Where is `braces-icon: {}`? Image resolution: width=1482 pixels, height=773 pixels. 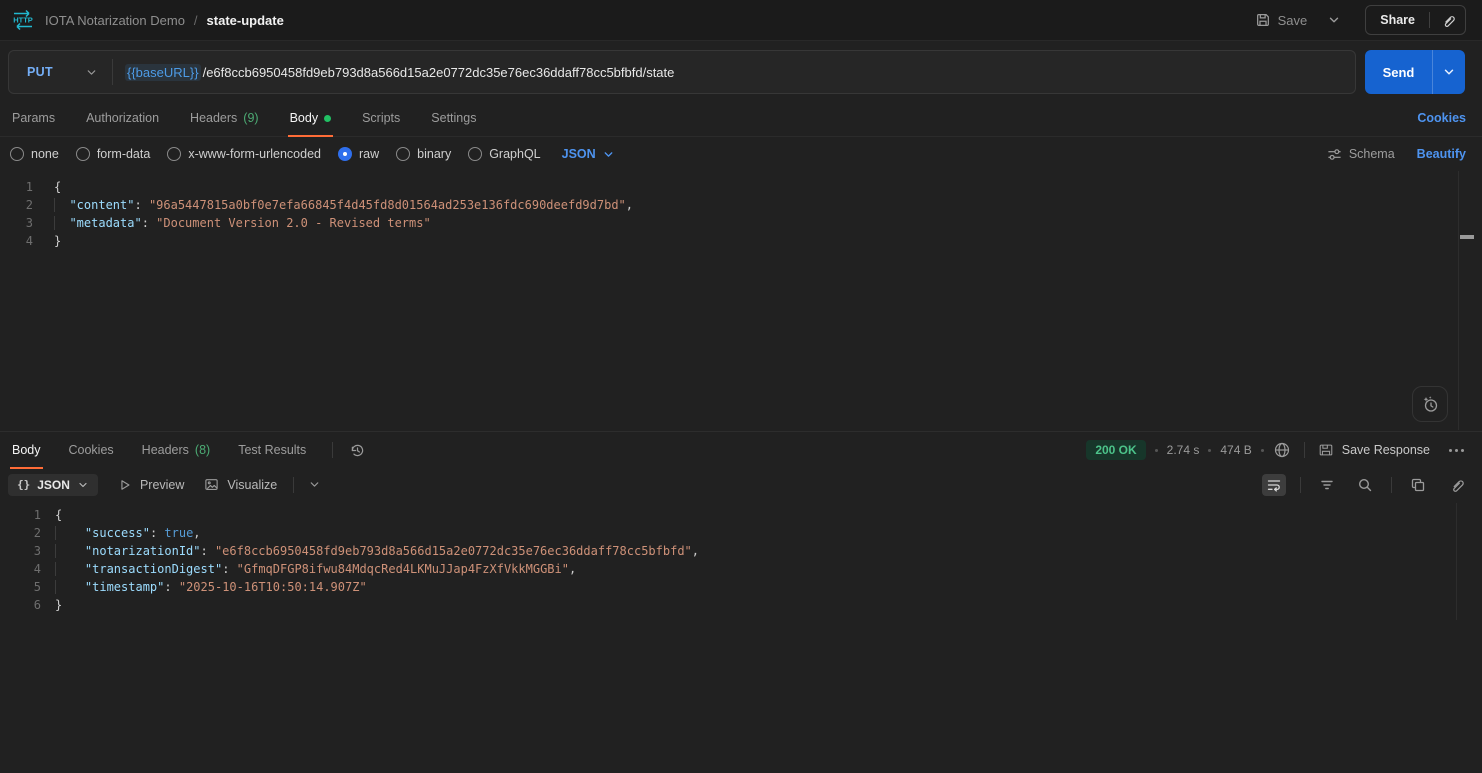
braces-icon: {} is located at coordinates (24, 484).